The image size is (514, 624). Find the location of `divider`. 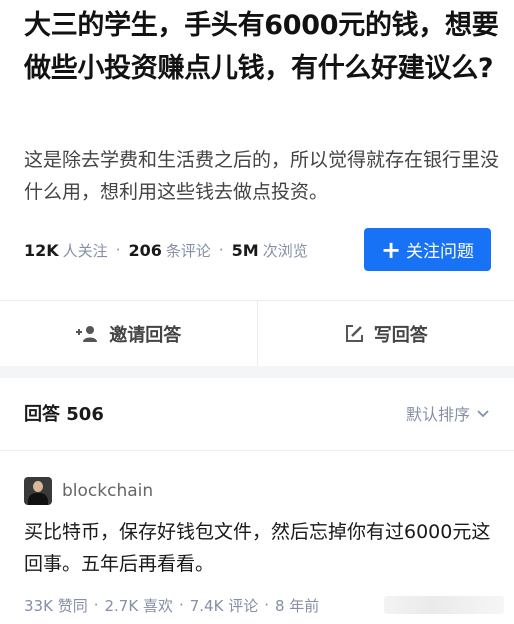

divider is located at coordinates (257, 450).